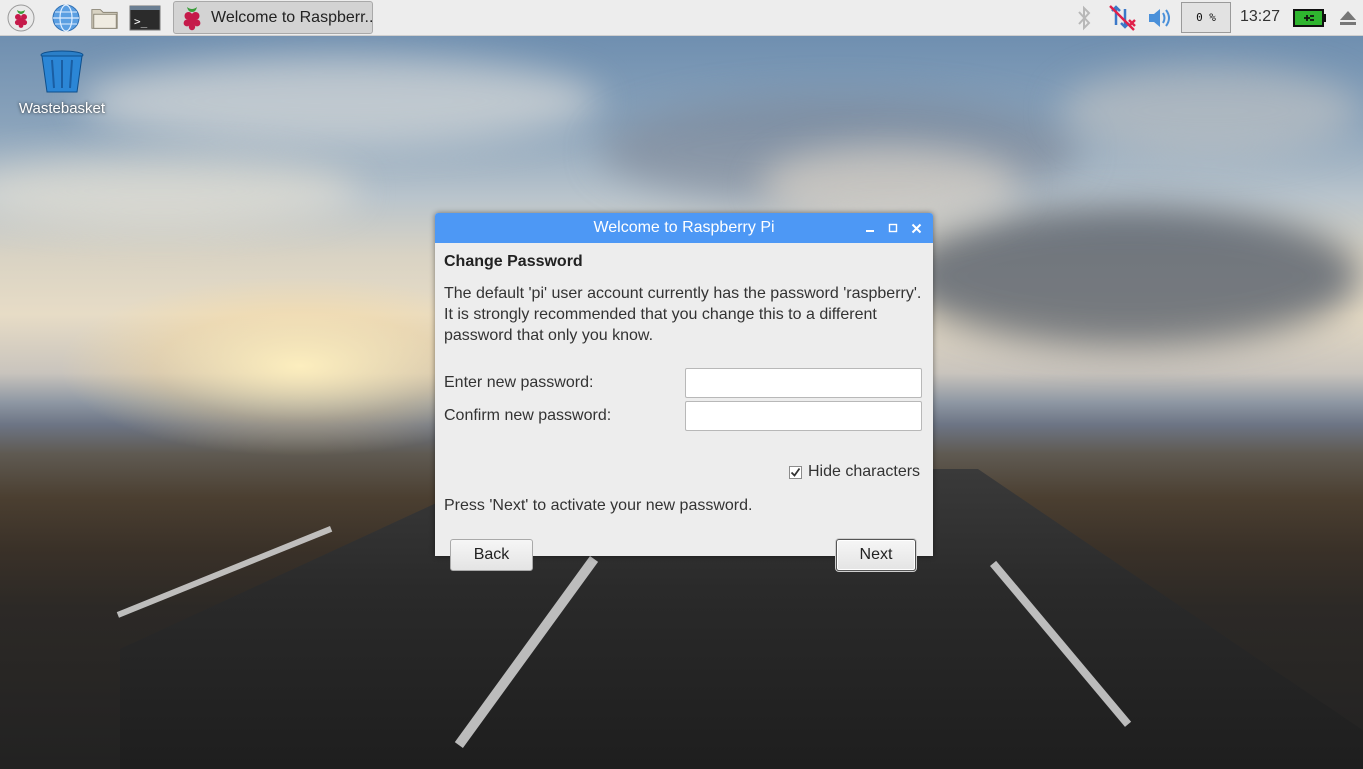 This screenshot has width=1363, height=769. I want to click on hide-characters-checkbox: Hide characters, so click(854, 472).